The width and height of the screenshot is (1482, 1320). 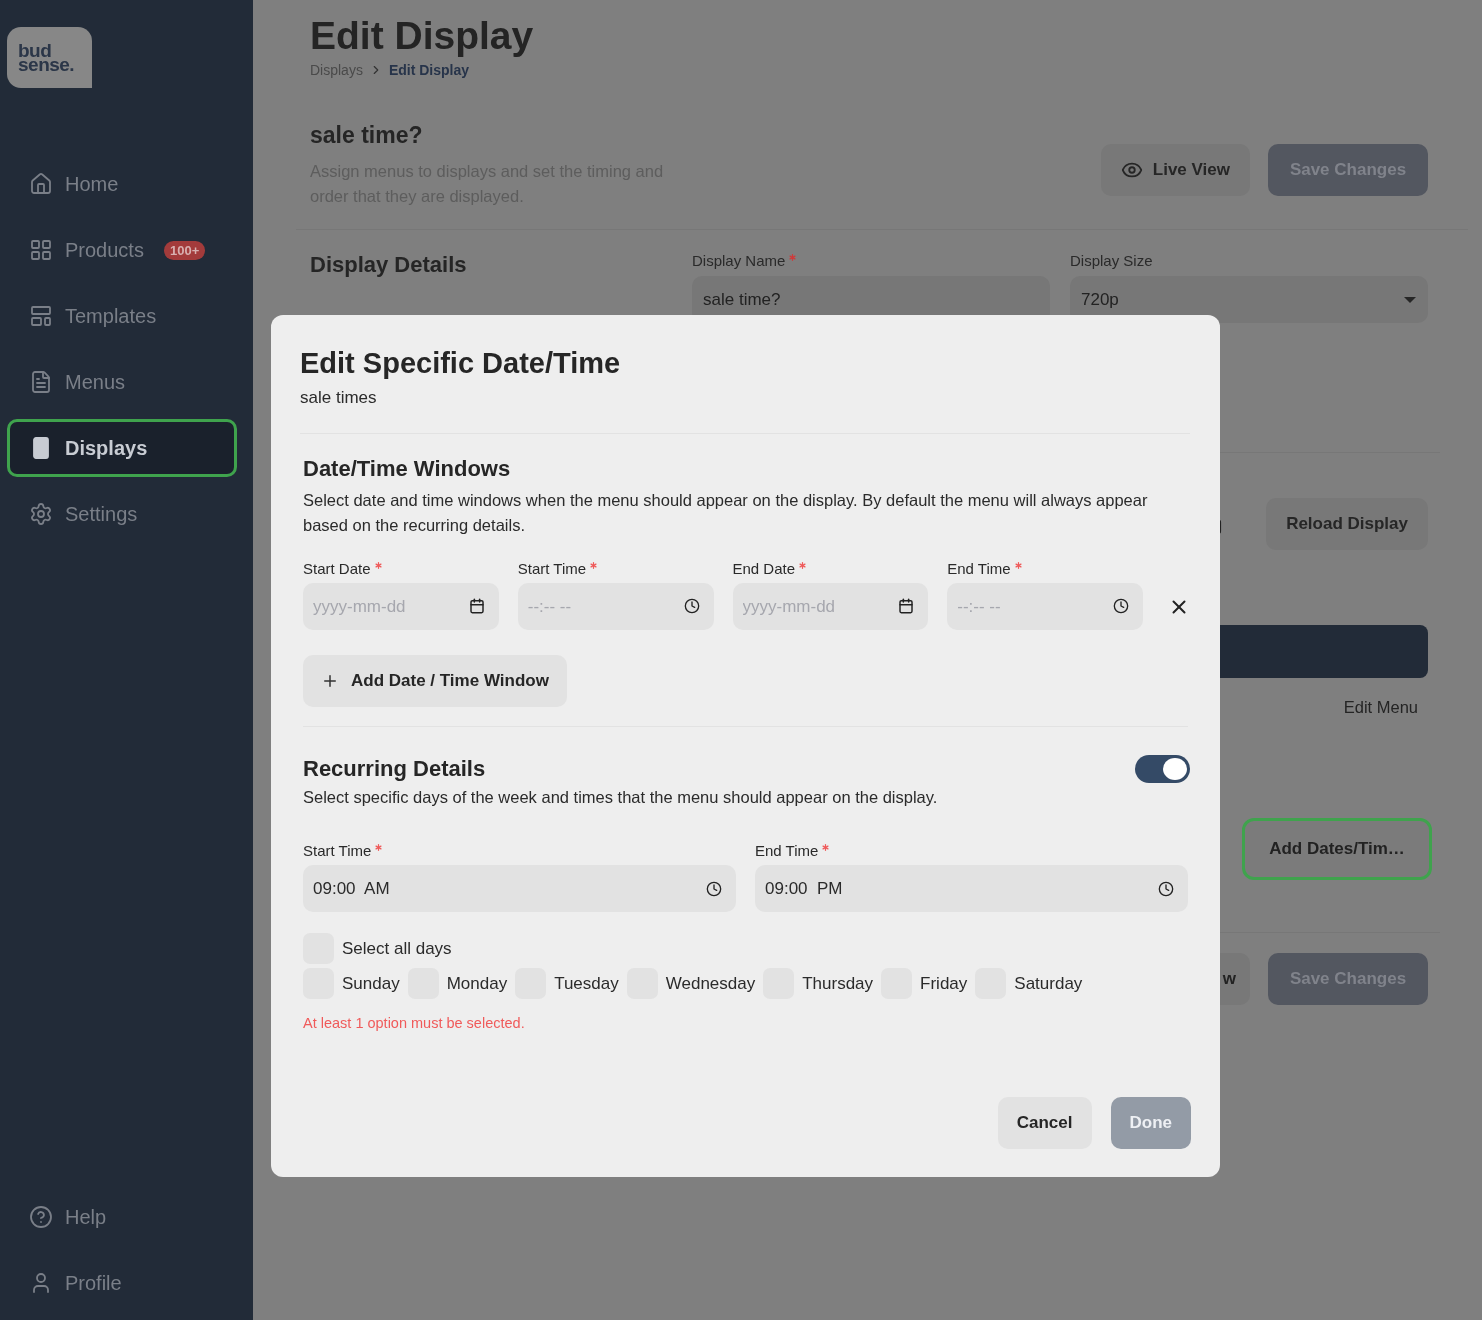 I want to click on checkbox: Friday, so click(x=924, y=983).